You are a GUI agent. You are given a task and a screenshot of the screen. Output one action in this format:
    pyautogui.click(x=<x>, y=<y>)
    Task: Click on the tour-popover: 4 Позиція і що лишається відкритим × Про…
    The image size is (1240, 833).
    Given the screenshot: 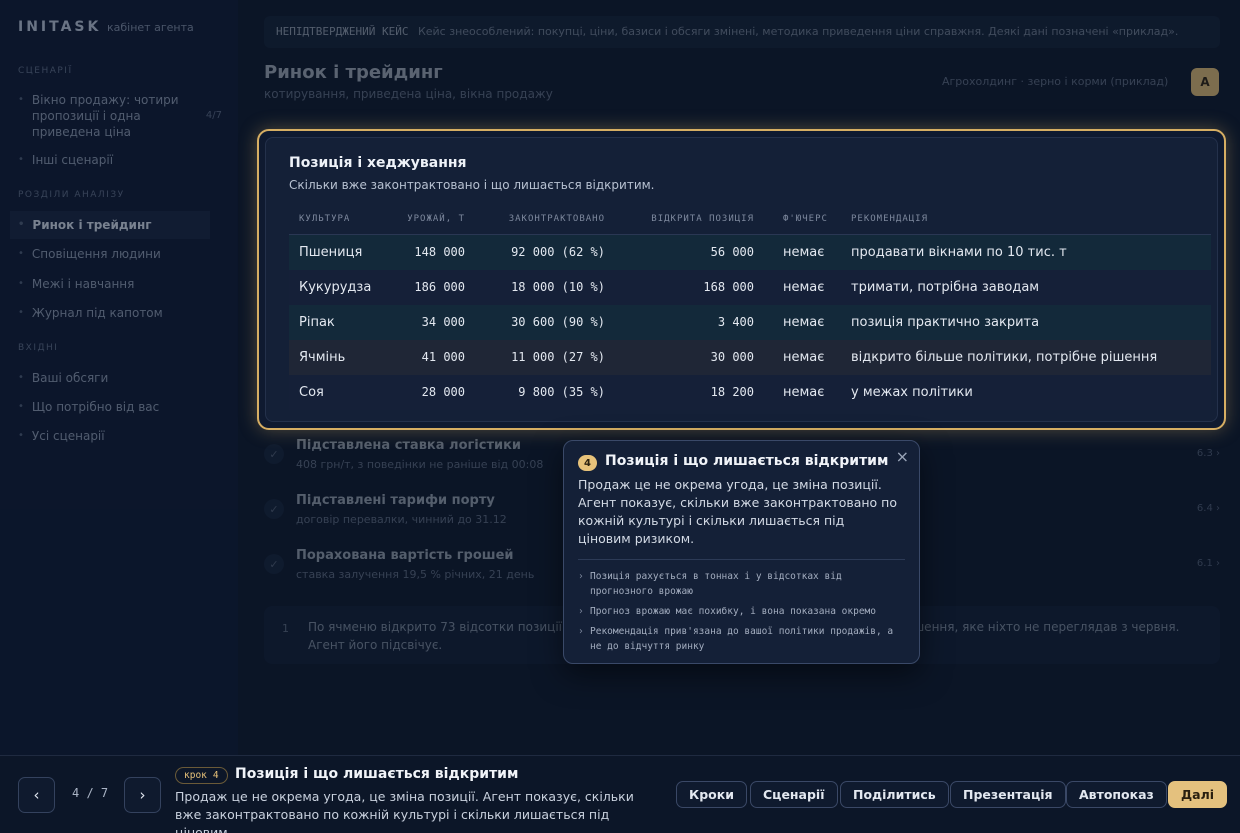 What is the action you would take?
    pyautogui.click(x=741, y=552)
    